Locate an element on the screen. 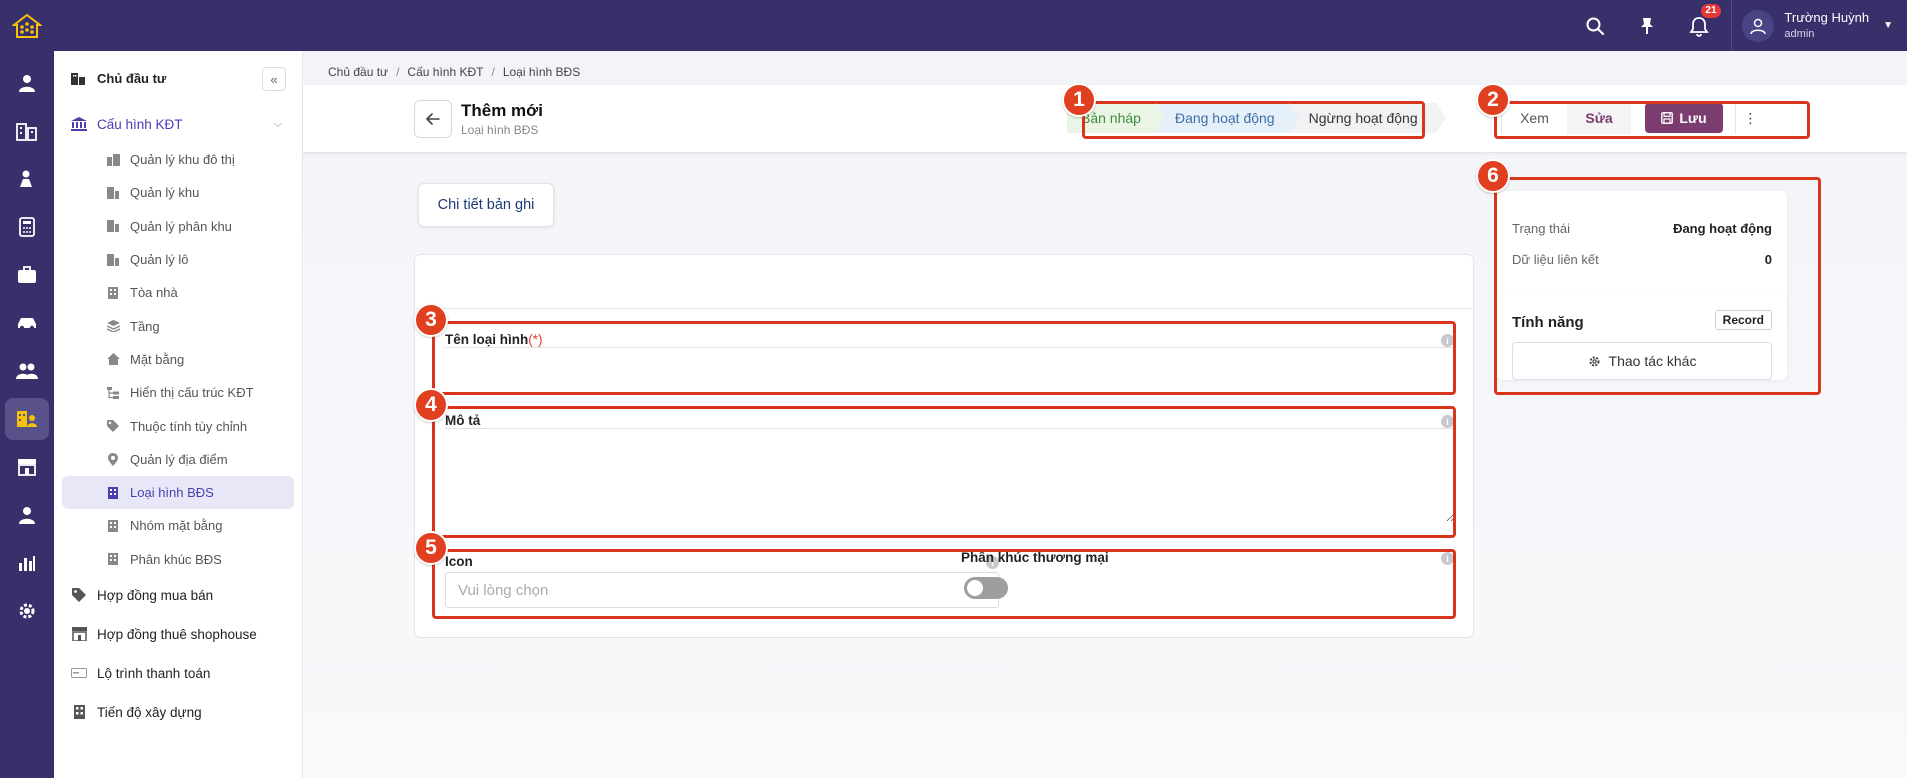  commercial-segment-label: Phân khúc thương mại is located at coordinates (1035, 557).